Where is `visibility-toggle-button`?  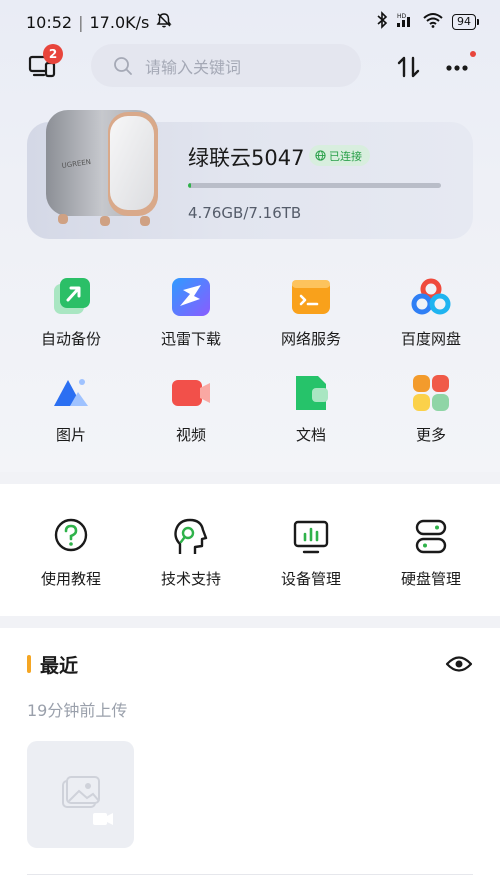 visibility-toggle-button is located at coordinates (459, 664).